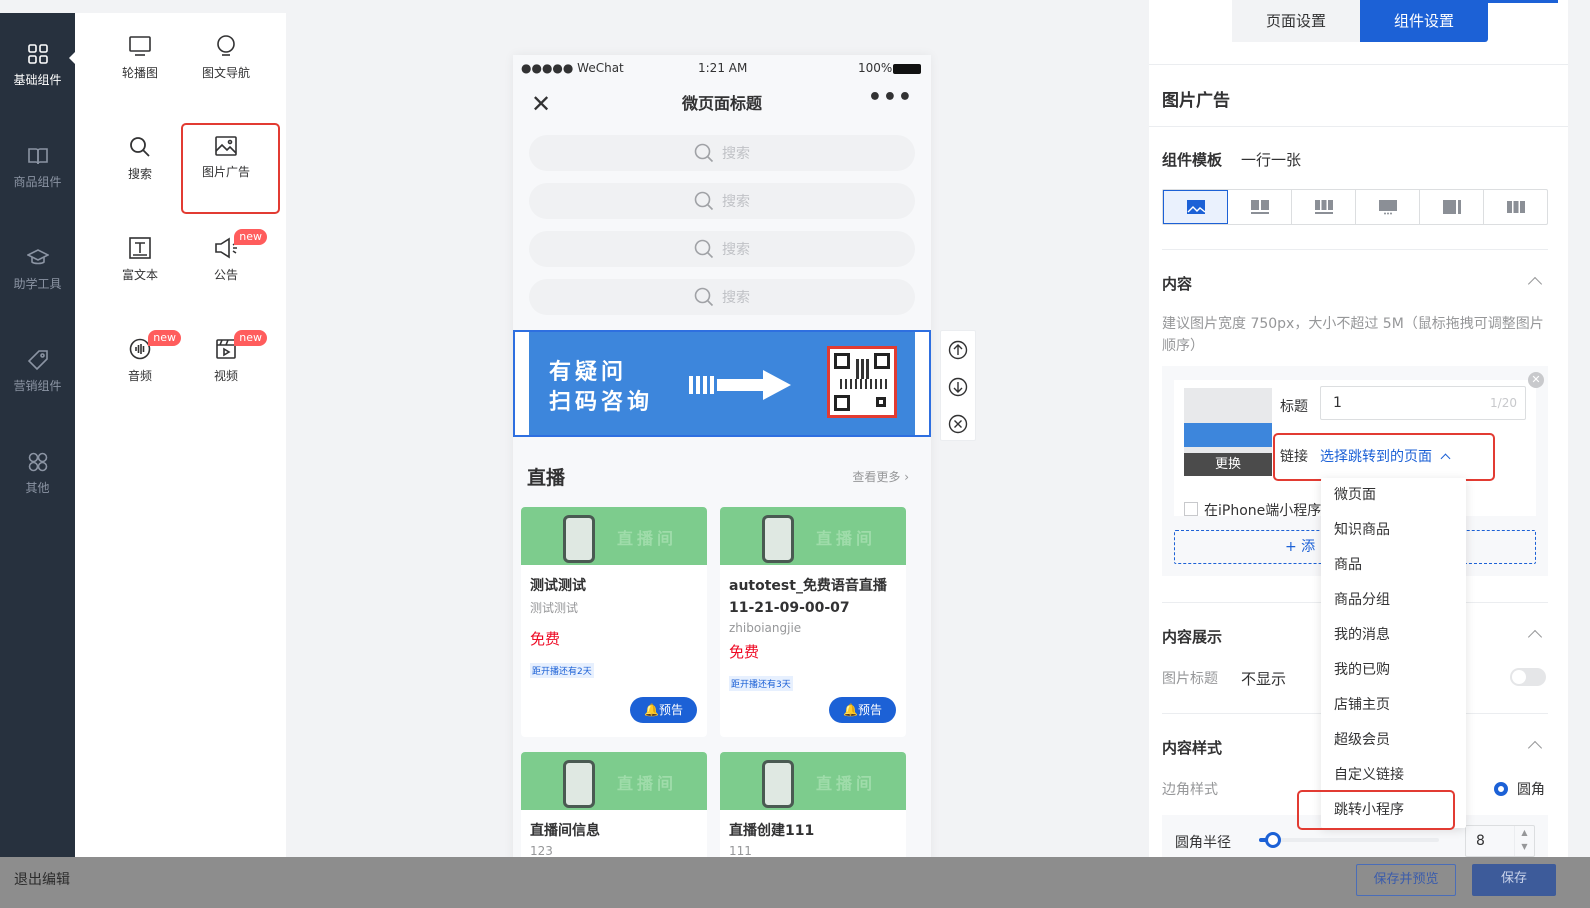 The height and width of the screenshot is (908, 1590). Describe the element at coordinates (37, 269) in the screenshot. I see `nav-item-study-tools: 助学工具` at that location.